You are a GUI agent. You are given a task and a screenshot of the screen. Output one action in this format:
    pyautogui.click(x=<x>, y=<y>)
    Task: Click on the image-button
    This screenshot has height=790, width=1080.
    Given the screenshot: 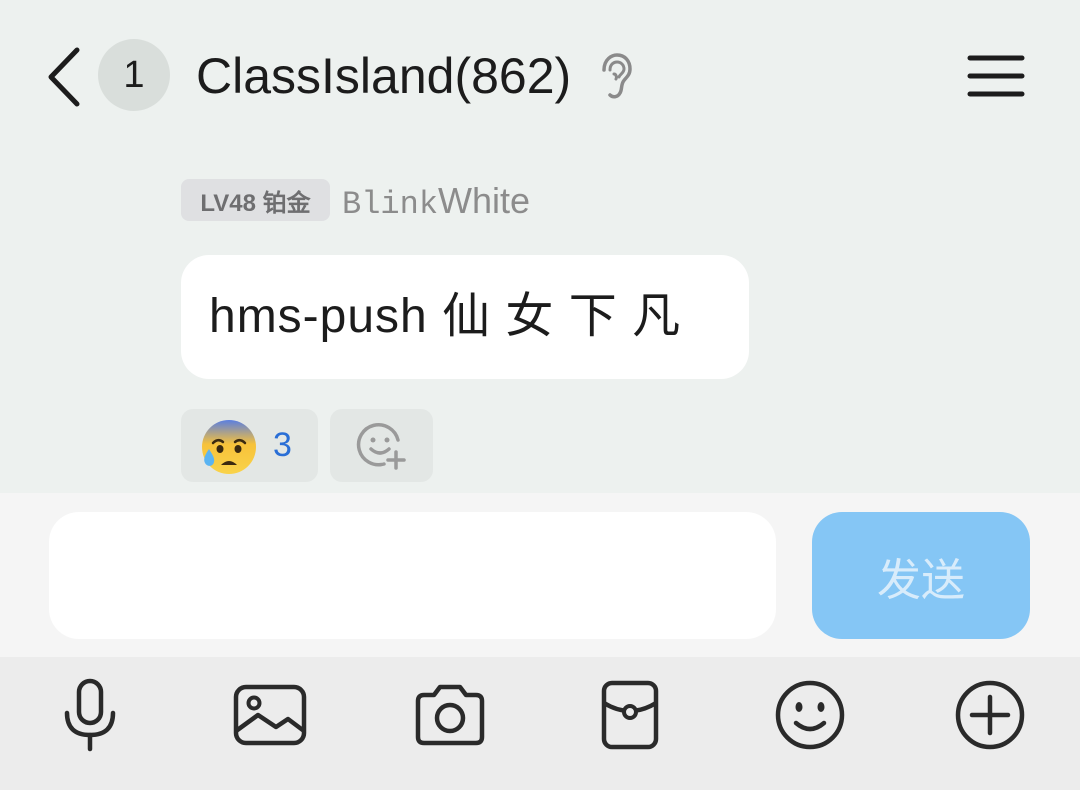 What is the action you would take?
    pyautogui.click(x=270, y=715)
    